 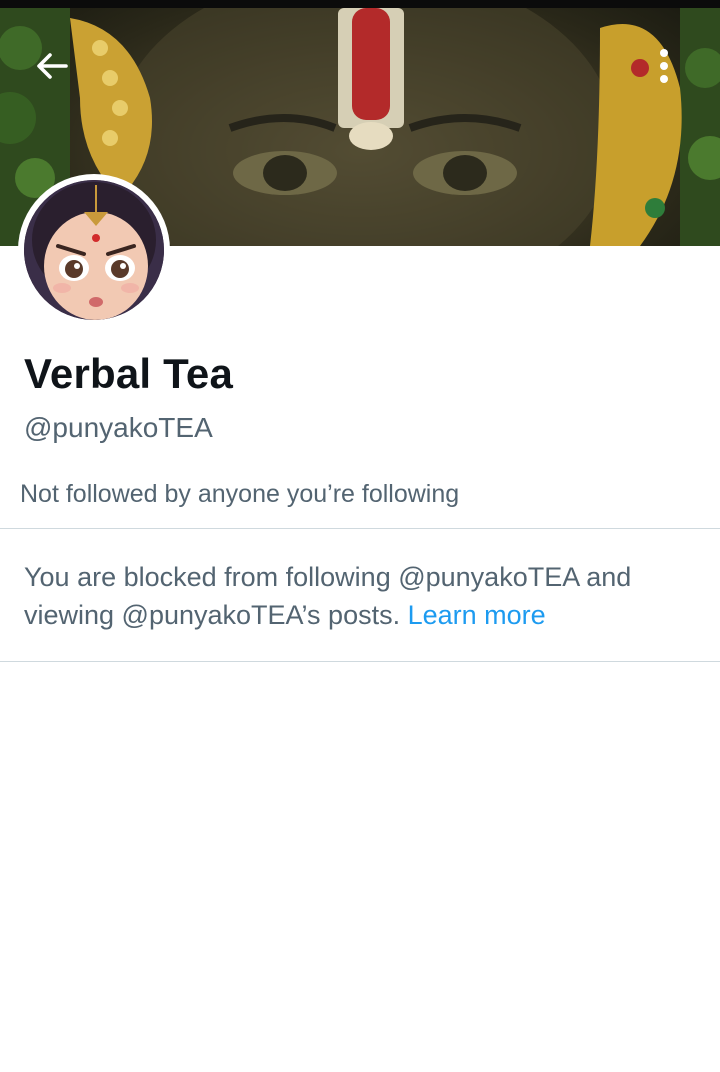 What do you see at coordinates (239, 494) in the screenshot?
I see `followers-you-know-note: Not followed by anyone you’re following` at bounding box center [239, 494].